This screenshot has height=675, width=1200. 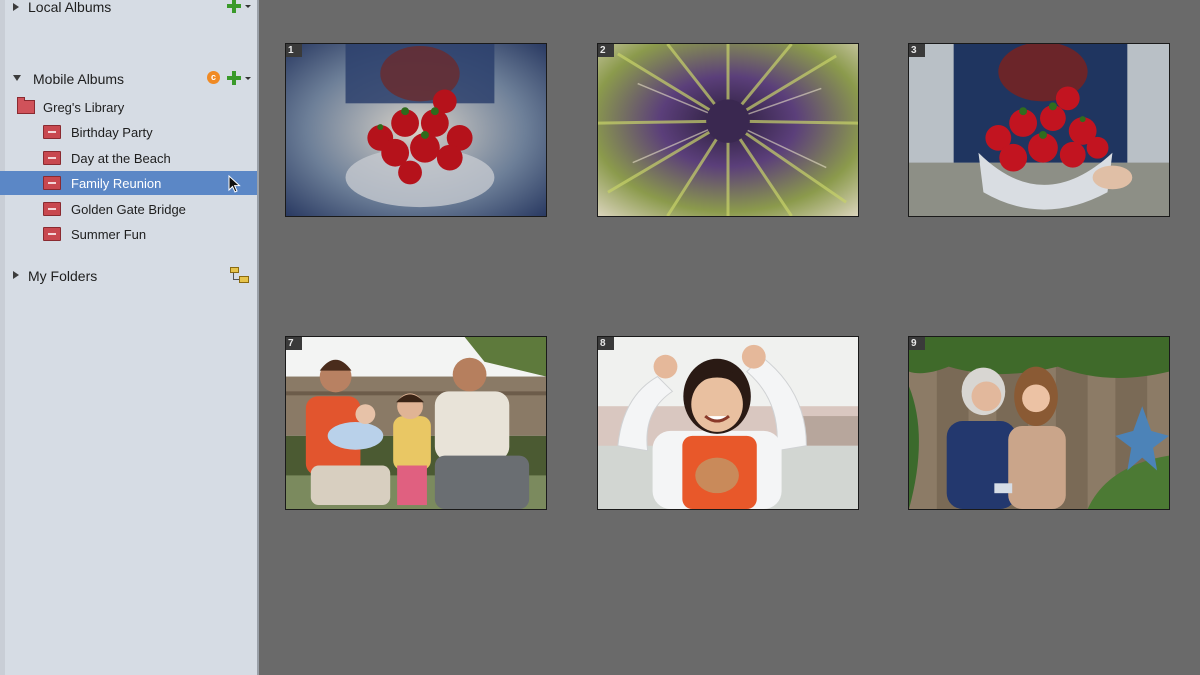 I want to click on album-item-summer-fun: Summer Fun, so click(x=128, y=234).